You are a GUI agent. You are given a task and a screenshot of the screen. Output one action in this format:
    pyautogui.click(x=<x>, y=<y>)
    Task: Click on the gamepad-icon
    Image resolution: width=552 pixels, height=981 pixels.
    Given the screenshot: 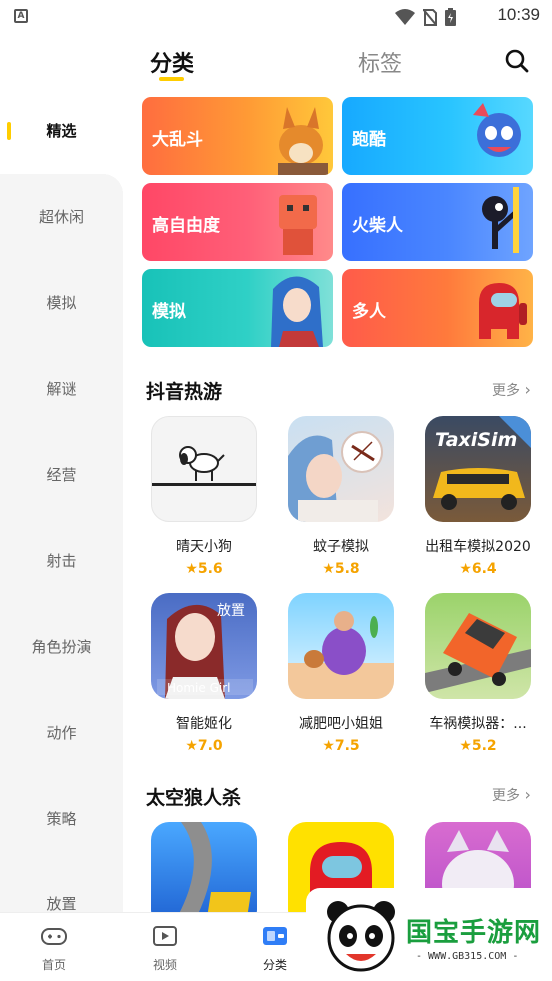 What is the action you would take?
    pyautogui.click(x=54, y=936)
    